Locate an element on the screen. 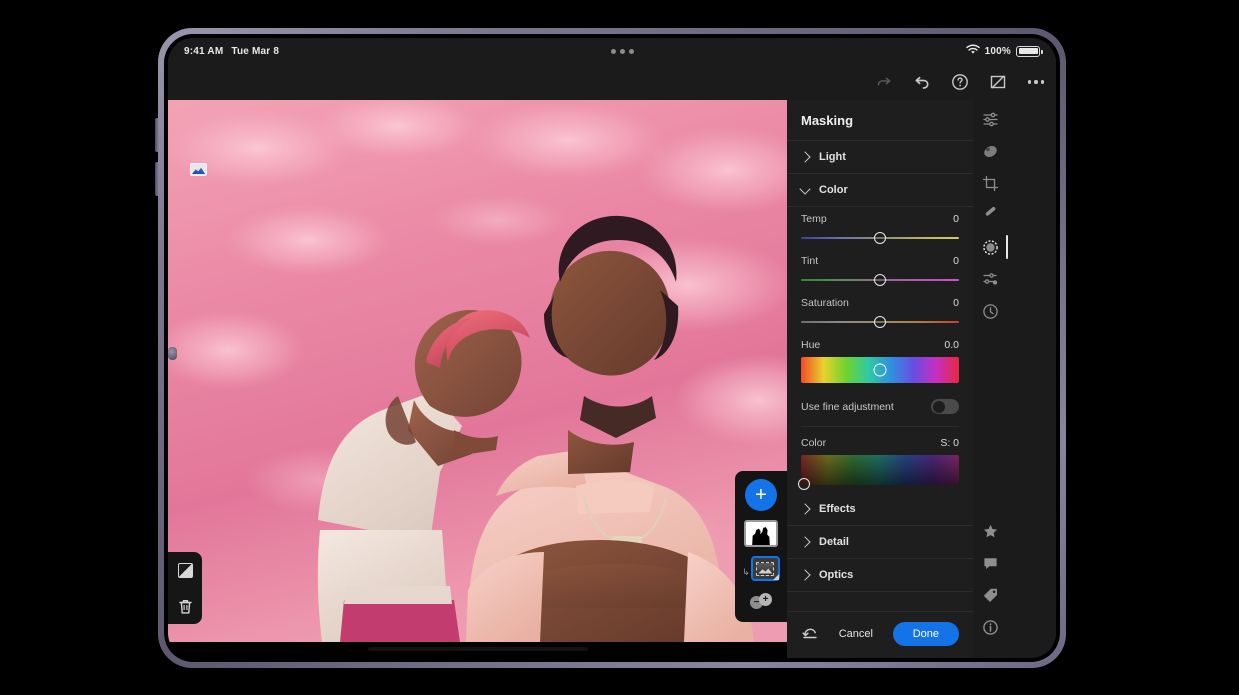  undo-icon is located at coordinates (922, 82).